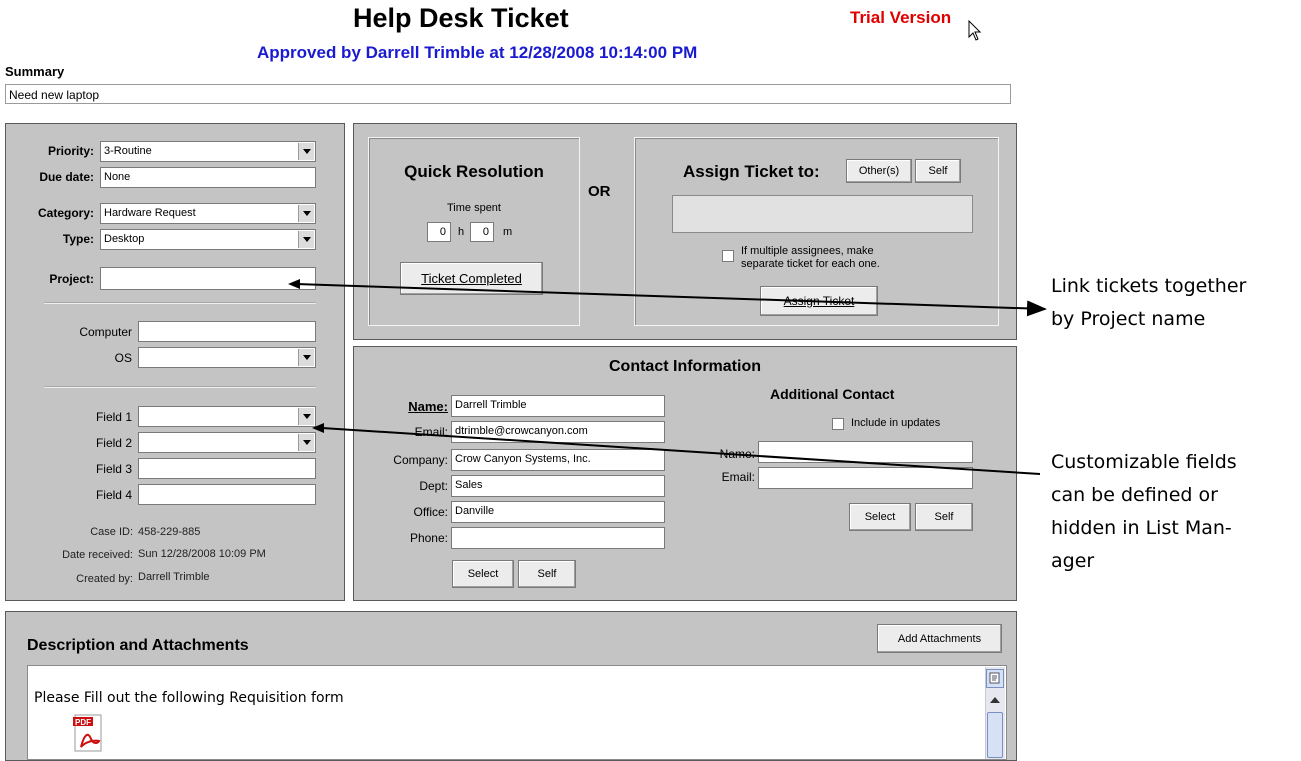  What do you see at coordinates (318, 428) in the screenshot?
I see `fields-arrowhead` at bounding box center [318, 428].